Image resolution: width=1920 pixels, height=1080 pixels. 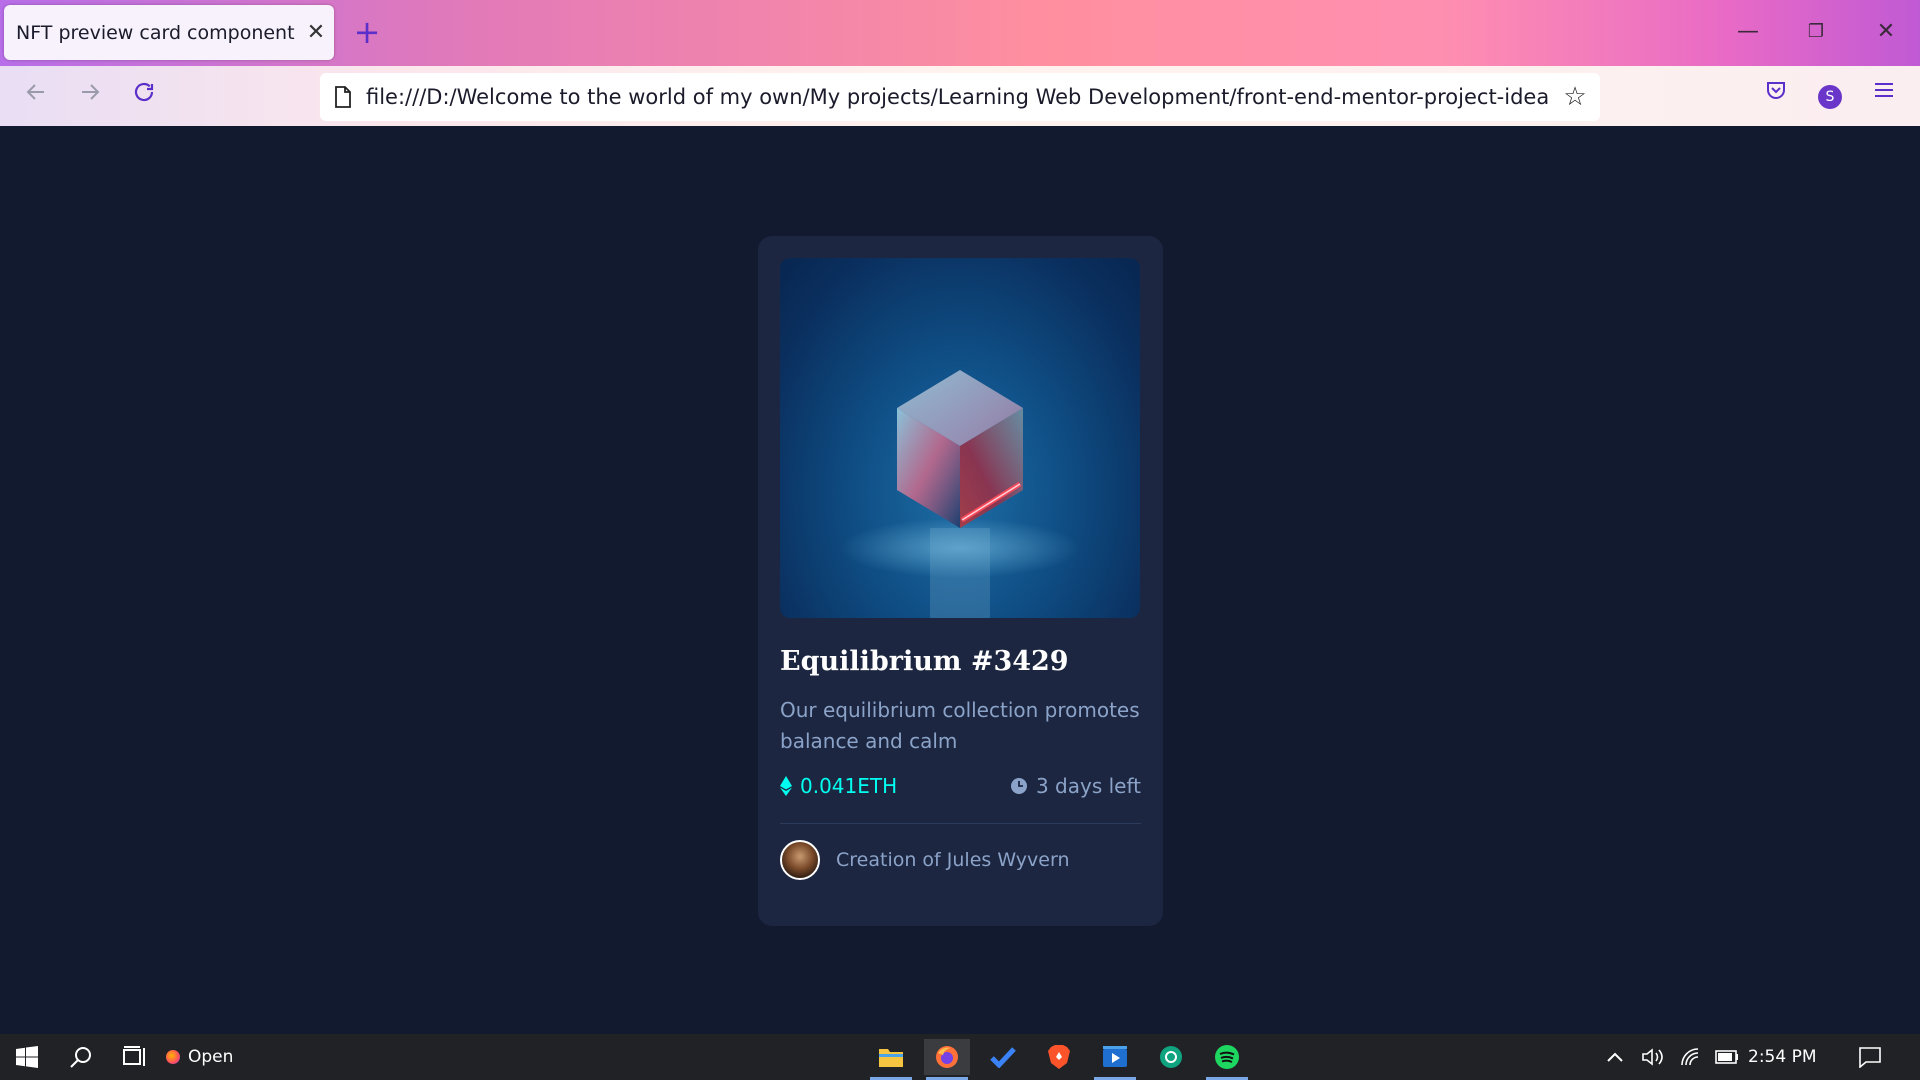 I want to click on search-button, so click(x=81, y=1057).